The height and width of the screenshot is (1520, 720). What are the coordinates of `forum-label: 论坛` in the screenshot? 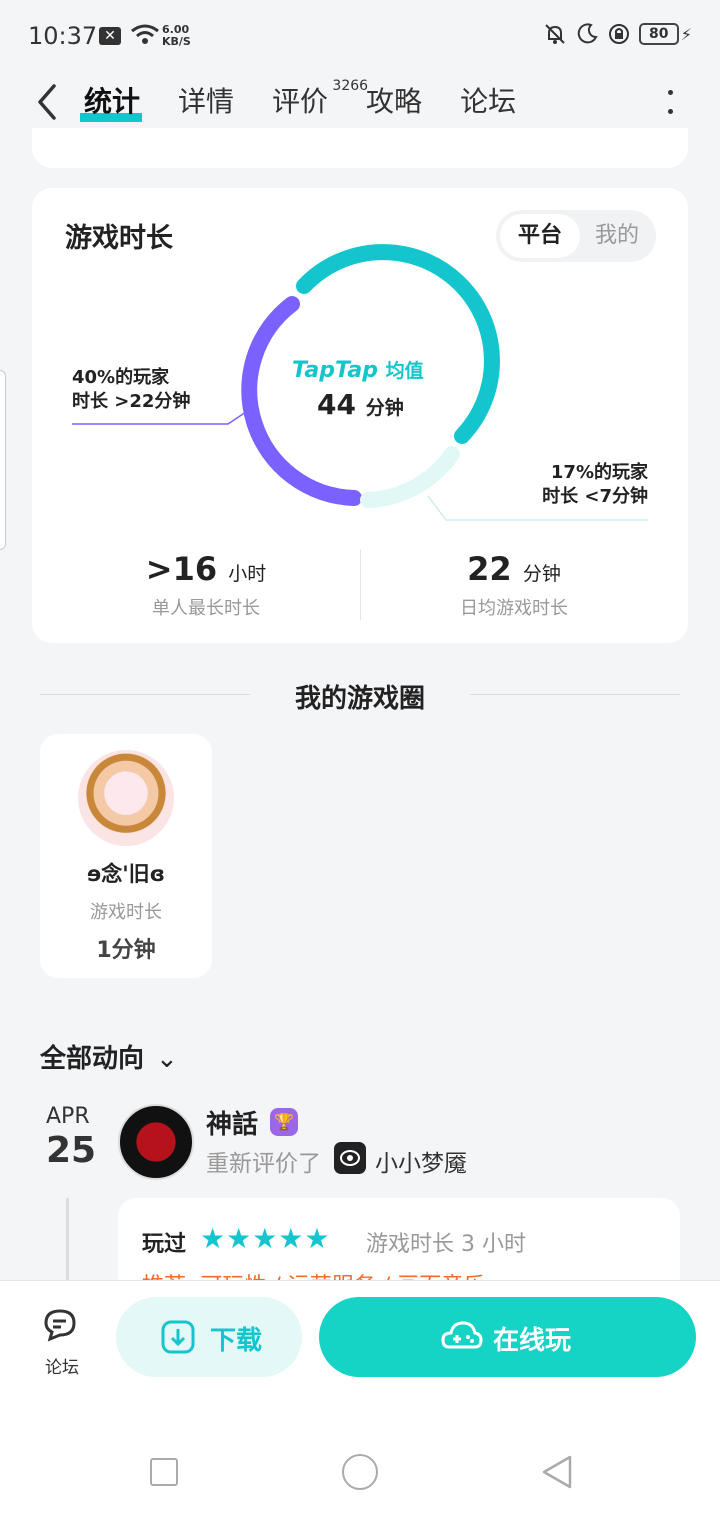 It's located at (62, 1368).